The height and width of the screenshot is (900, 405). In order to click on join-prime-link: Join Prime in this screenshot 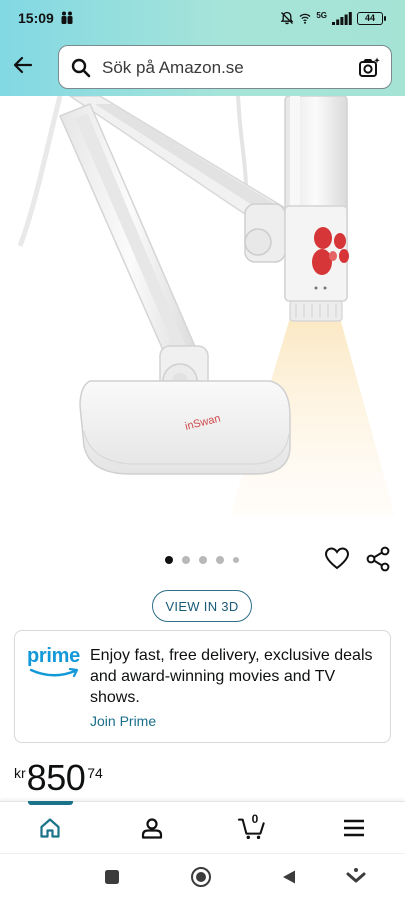, I will do `click(123, 721)`.